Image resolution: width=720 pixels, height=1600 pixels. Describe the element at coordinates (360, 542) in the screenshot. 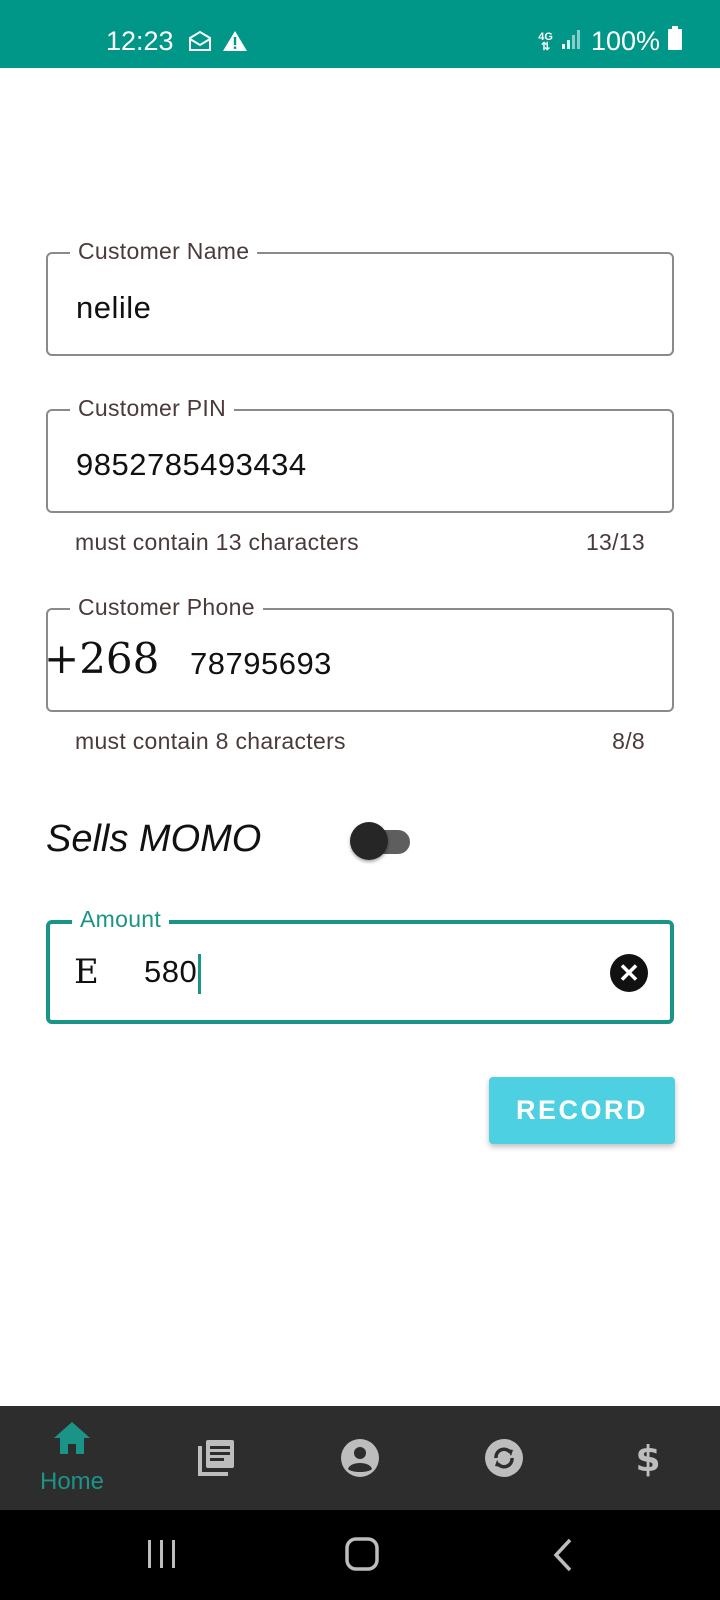

I see `customer-pin-helper: must contain 13 characters 13/13` at that location.